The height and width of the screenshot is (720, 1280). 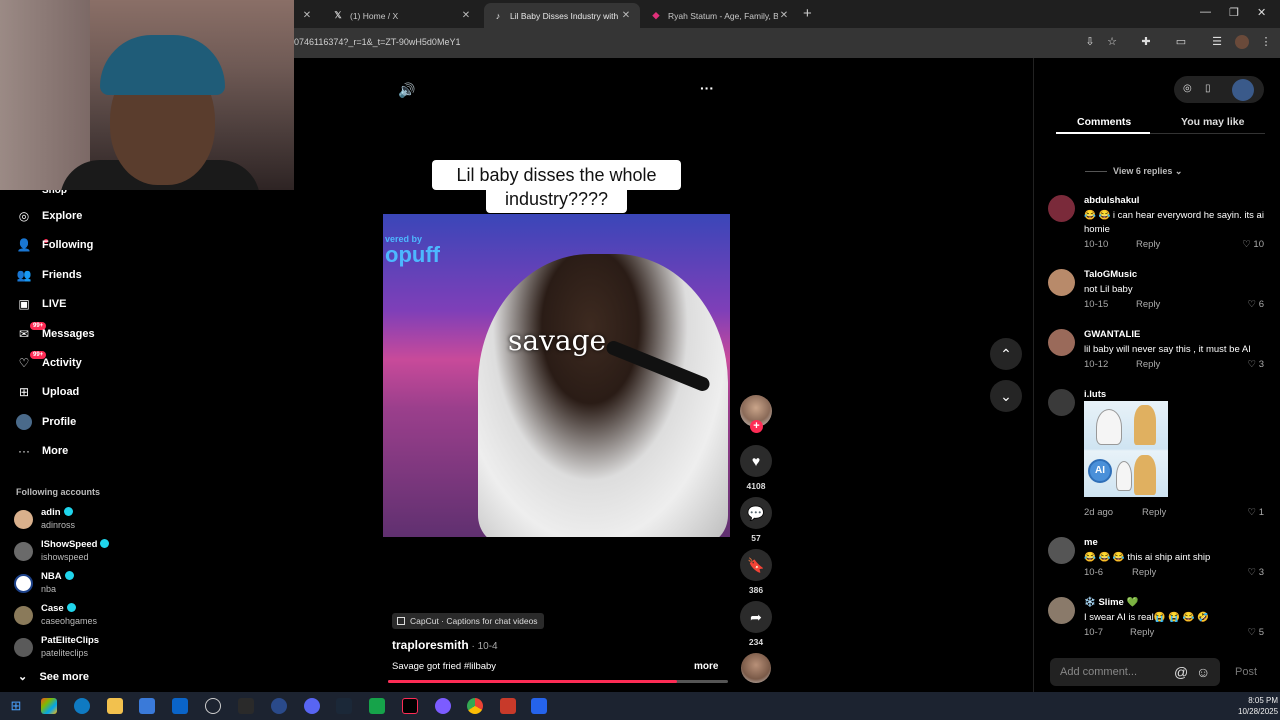 What do you see at coordinates (75, 392) in the screenshot?
I see `sidebar-item-upload: ⊞ Upload` at bounding box center [75, 392].